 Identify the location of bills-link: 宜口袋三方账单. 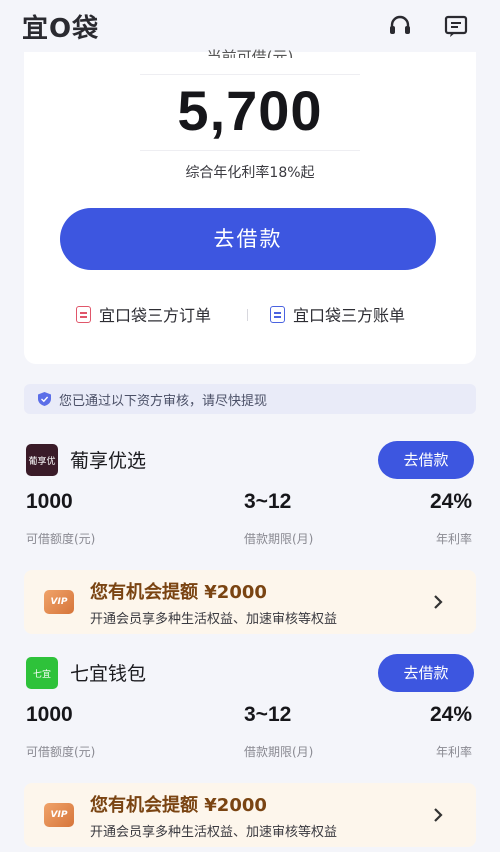
(337, 314).